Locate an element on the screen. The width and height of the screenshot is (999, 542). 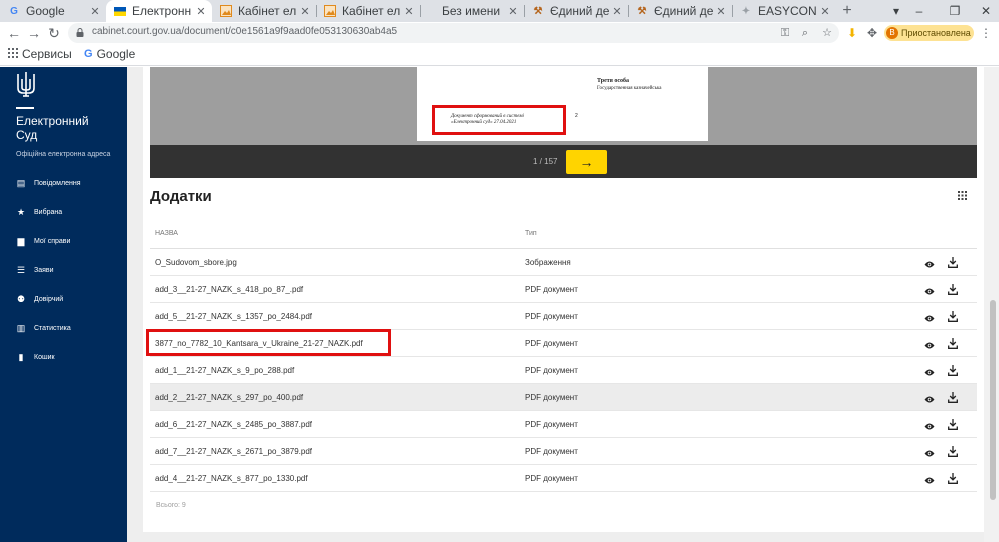
people-icon: ⚉ is located at coordinates (21, 299).